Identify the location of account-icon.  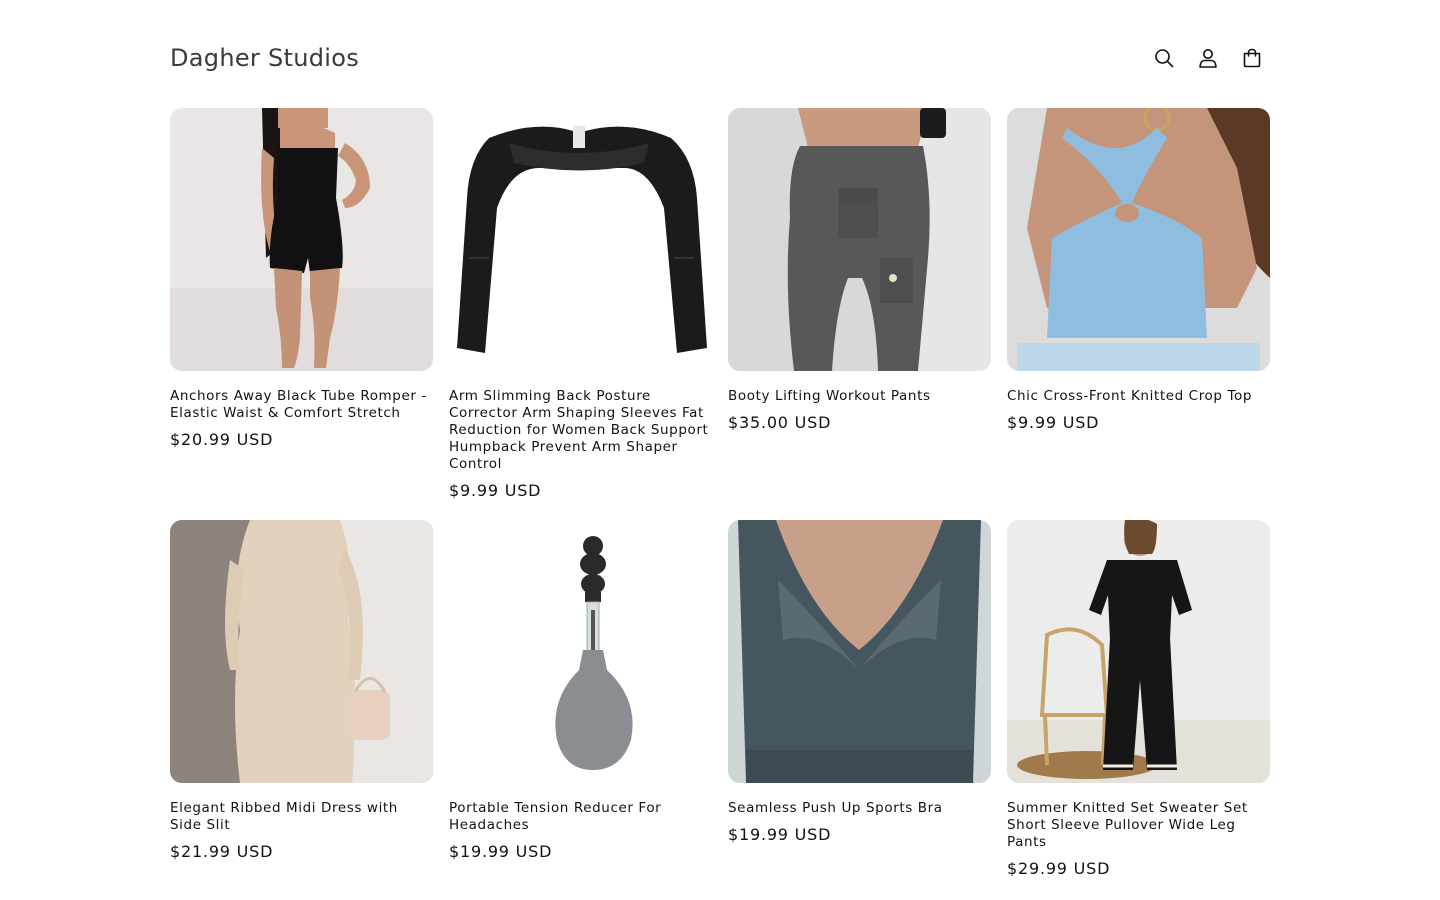
(1208, 58).